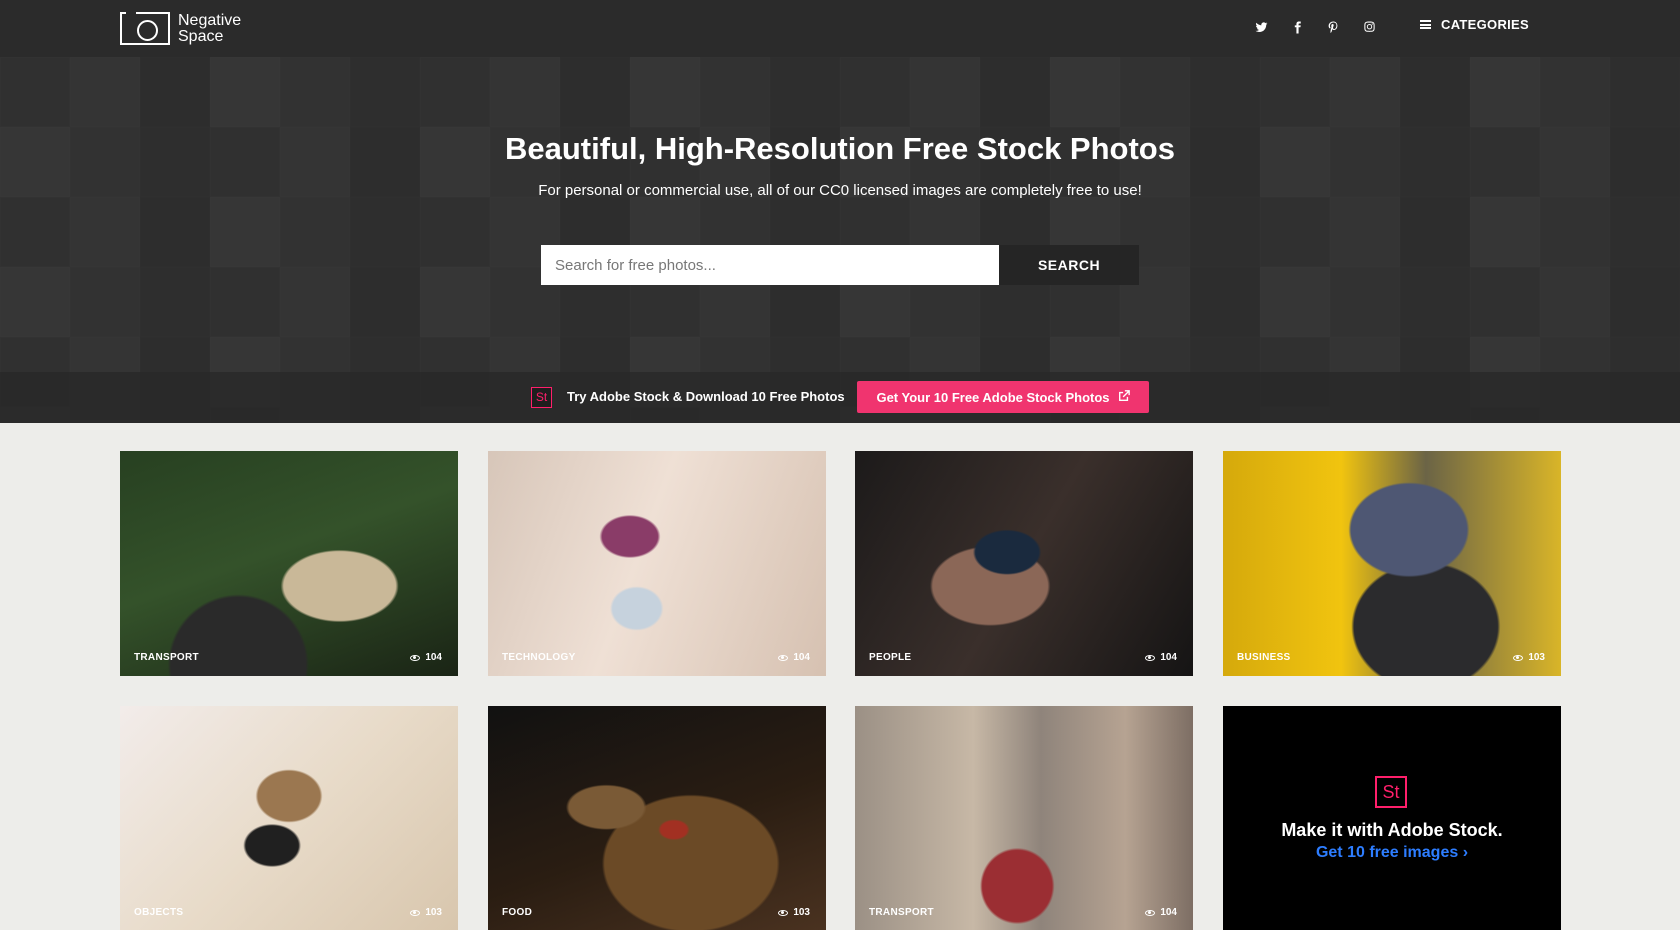  What do you see at coordinates (1333, 27) in the screenshot?
I see `pinterest-icon` at bounding box center [1333, 27].